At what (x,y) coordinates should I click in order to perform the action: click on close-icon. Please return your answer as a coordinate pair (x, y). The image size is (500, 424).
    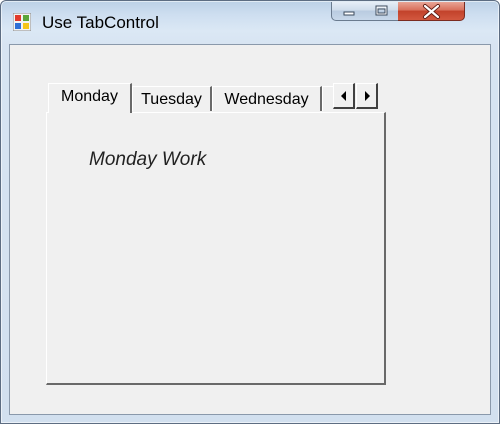
    Looking at the image, I should click on (431, 11).